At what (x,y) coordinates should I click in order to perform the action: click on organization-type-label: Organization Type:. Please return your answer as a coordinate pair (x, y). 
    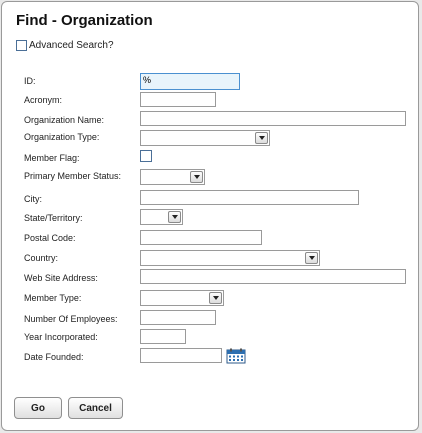
    Looking at the image, I should click on (62, 137).